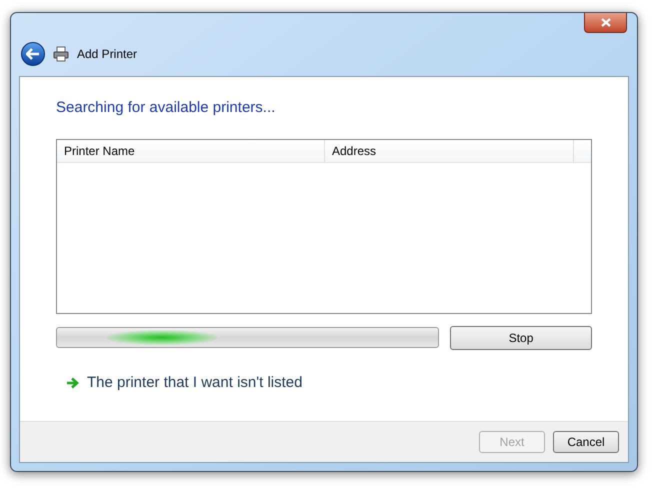 This screenshot has height=489, width=652. Describe the element at coordinates (194, 383) in the screenshot. I see `printer-not-listed-link: The printer that I want isn't listed` at that location.